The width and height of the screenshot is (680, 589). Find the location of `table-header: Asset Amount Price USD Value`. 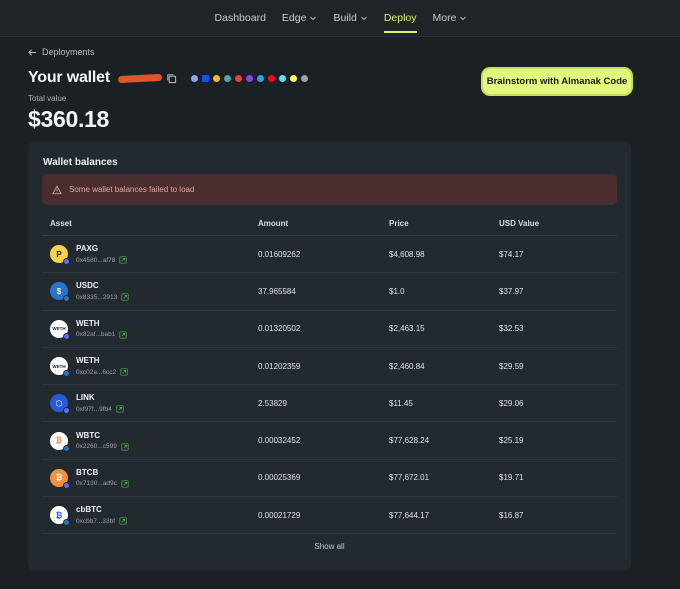

table-header: Asset Amount Price USD Value is located at coordinates (329, 224).